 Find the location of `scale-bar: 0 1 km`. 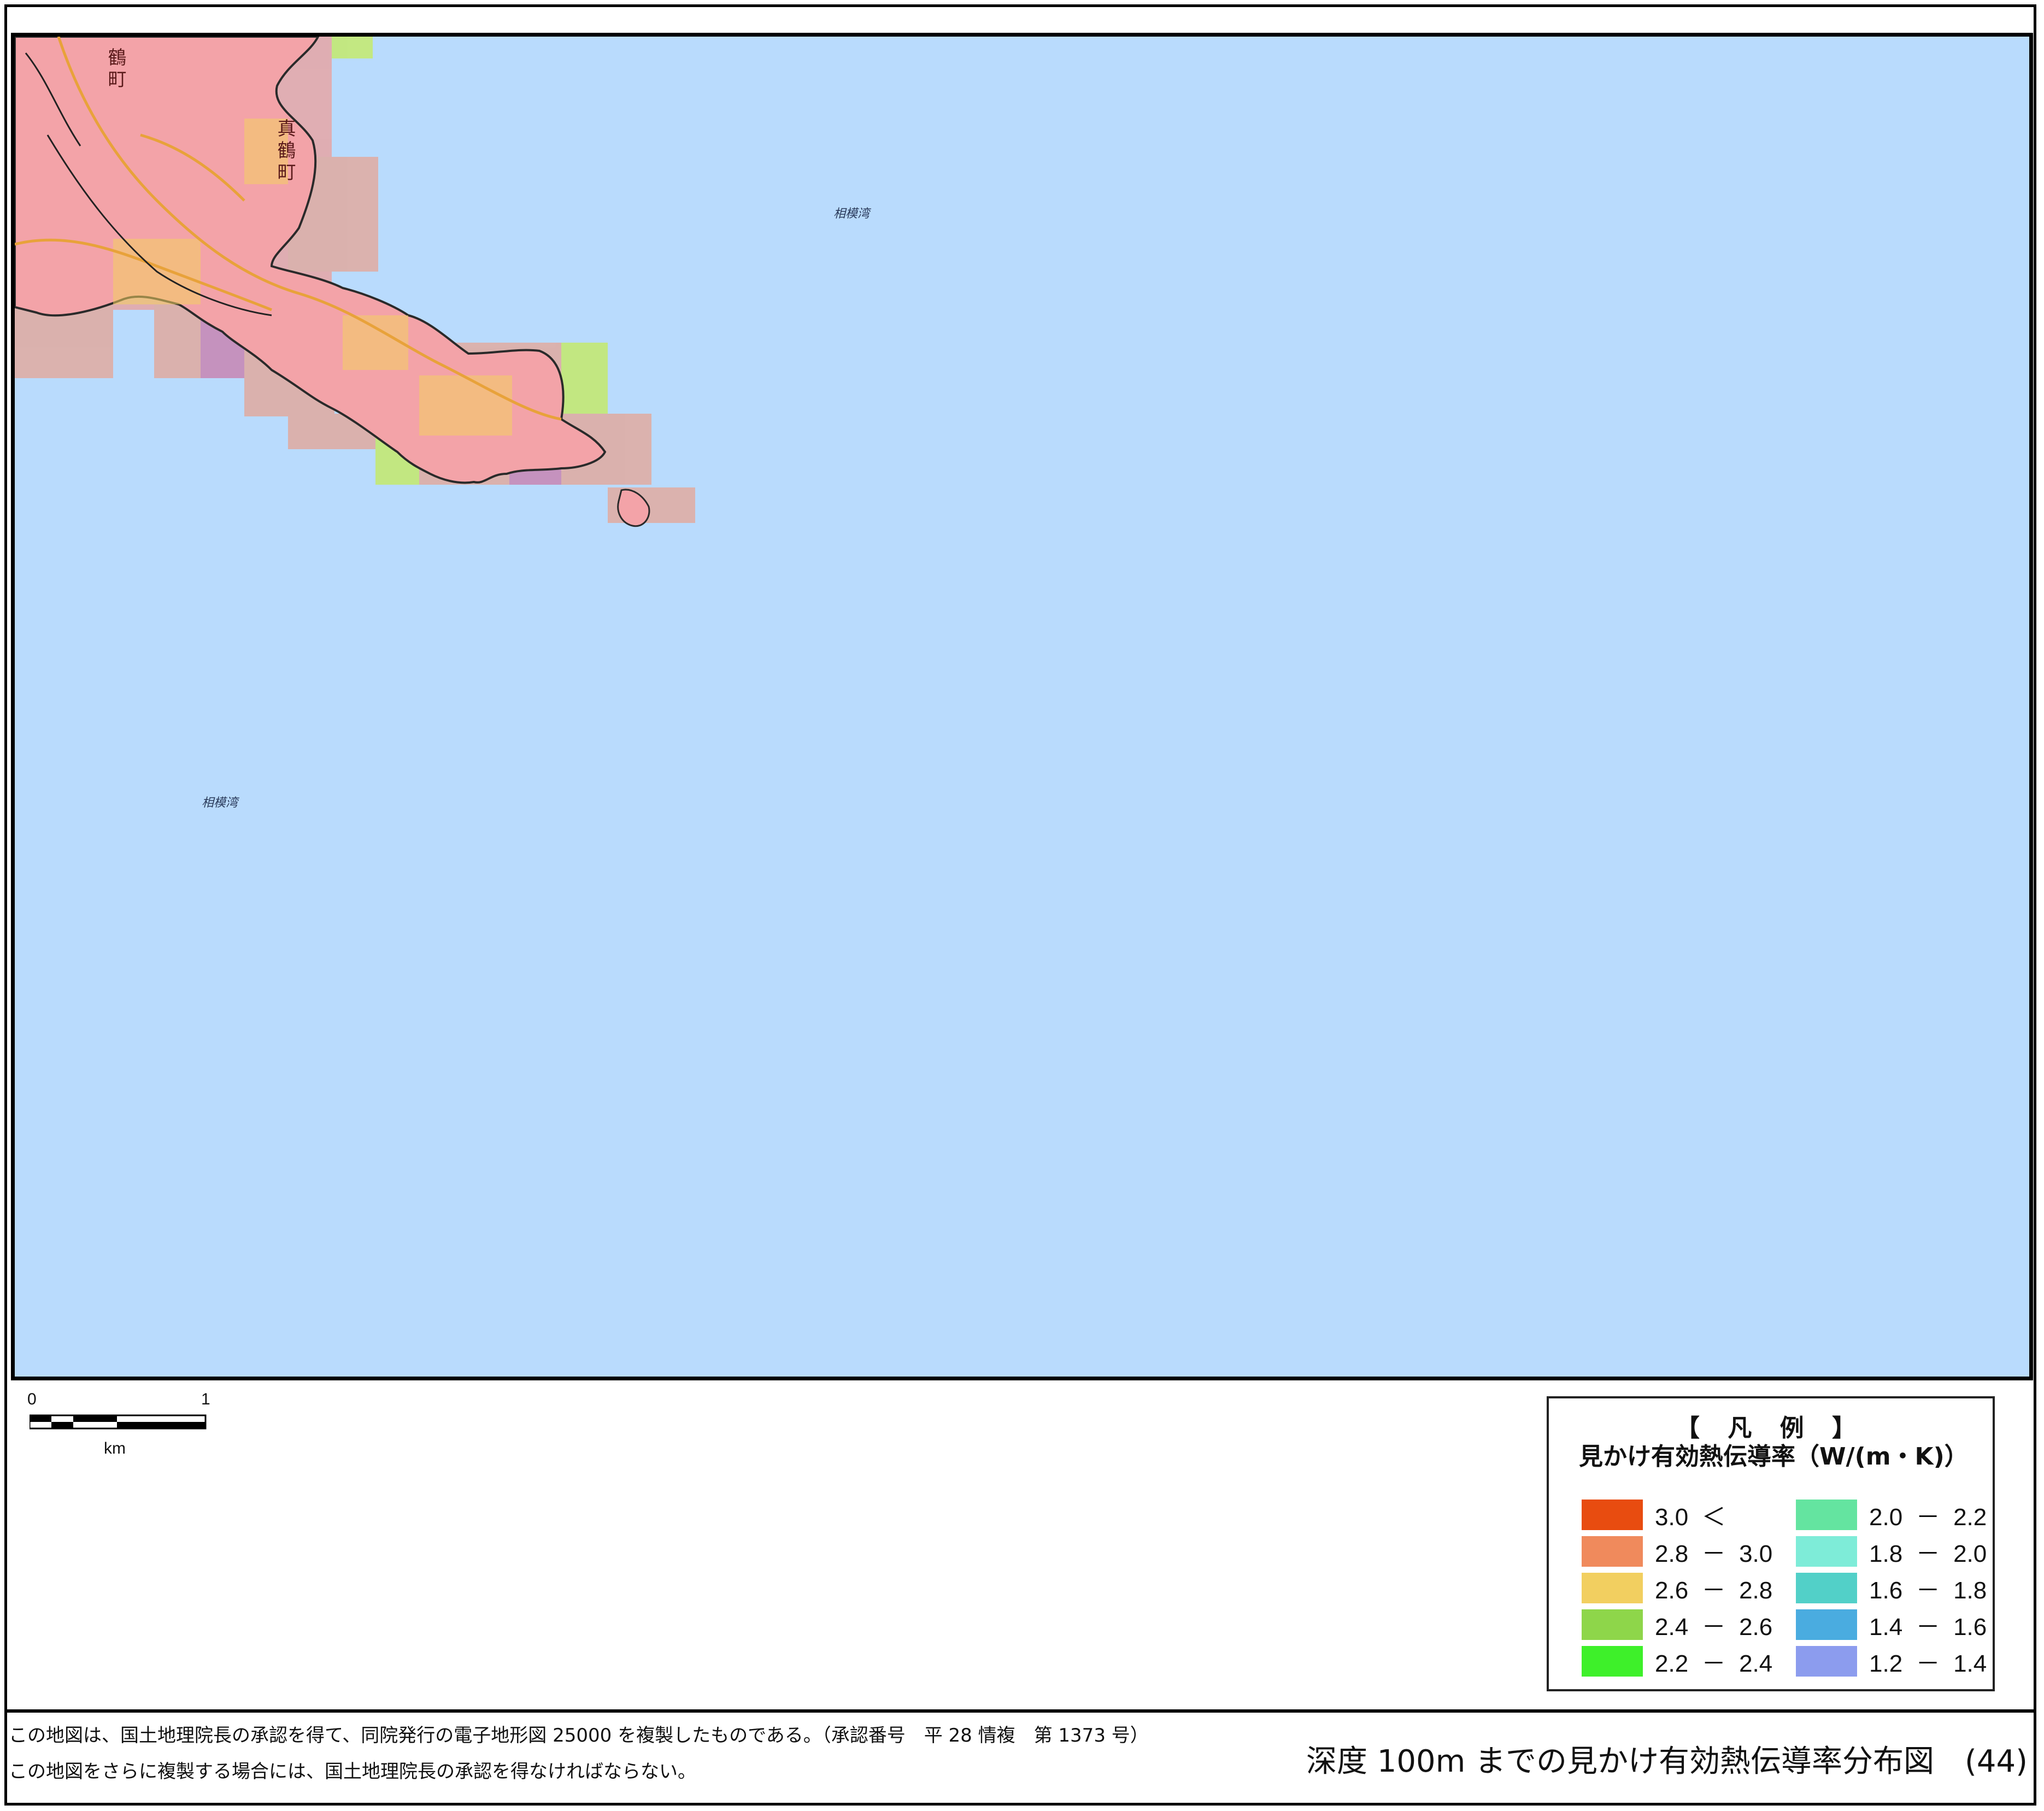

scale-bar: 0 1 km is located at coordinates (120, 1422).